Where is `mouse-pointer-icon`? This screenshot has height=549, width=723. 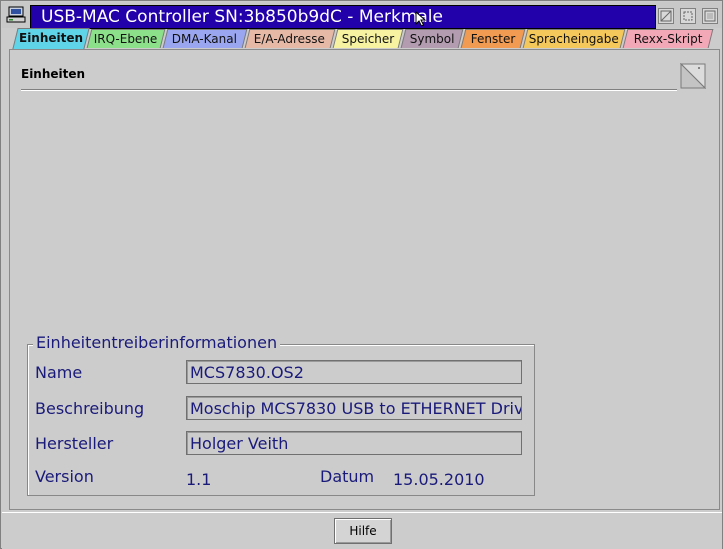
mouse-pointer-icon is located at coordinates (421, 19).